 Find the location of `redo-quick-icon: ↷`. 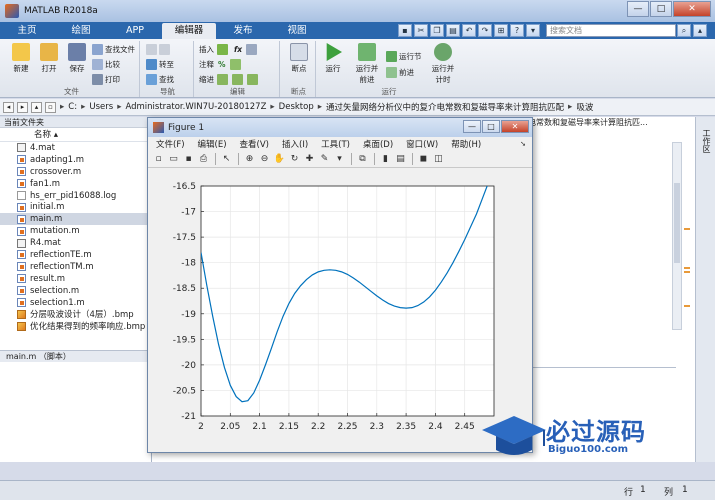

redo-quick-icon: ↷ is located at coordinates (485, 30).